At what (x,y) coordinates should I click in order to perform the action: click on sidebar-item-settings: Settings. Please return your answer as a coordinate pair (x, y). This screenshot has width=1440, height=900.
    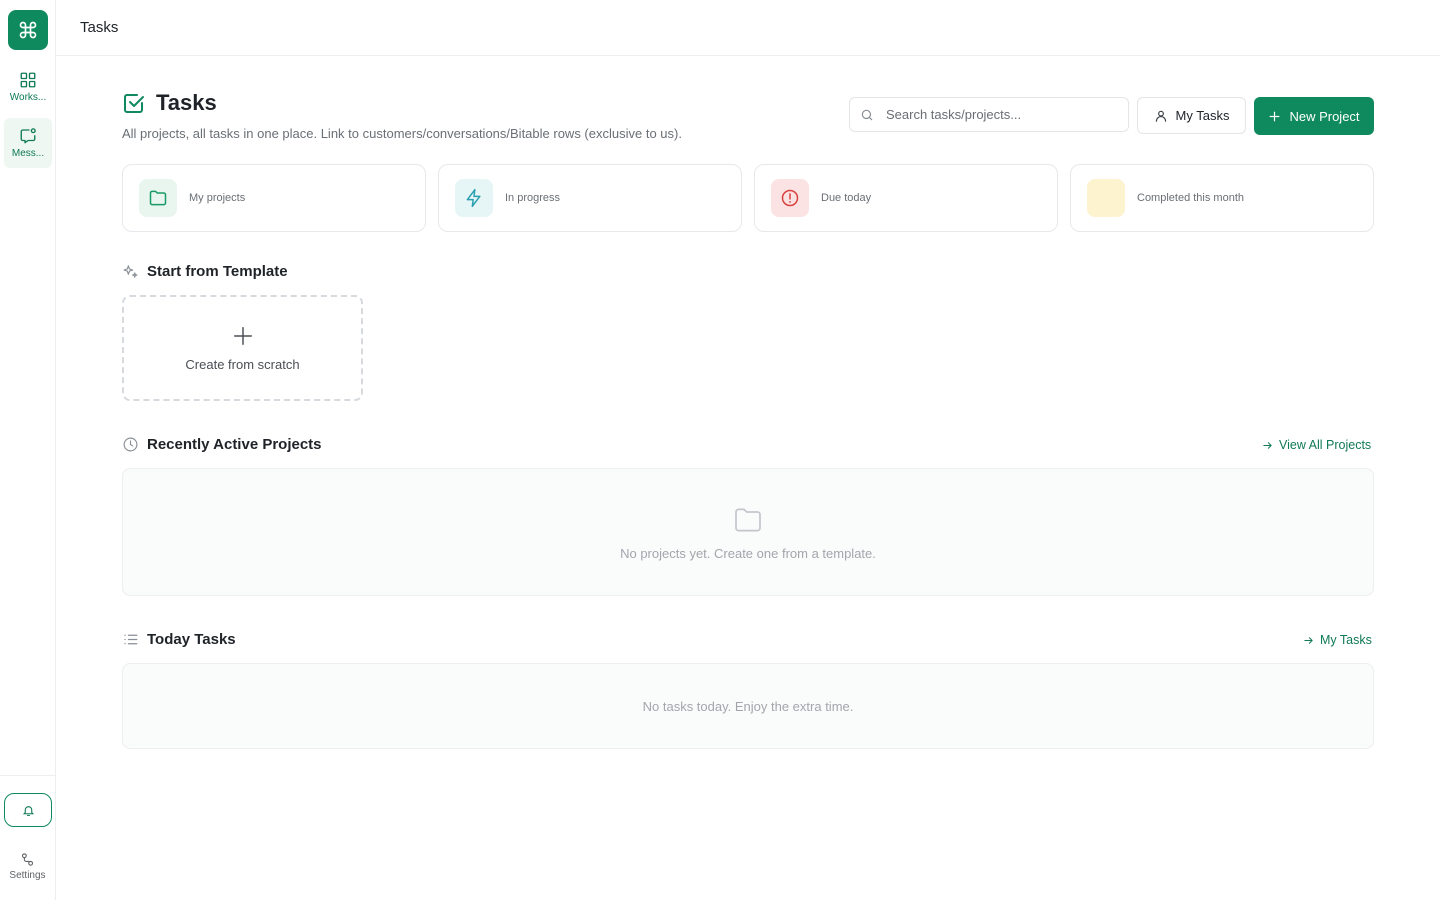
    Looking at the image, I should click on (27, 866).